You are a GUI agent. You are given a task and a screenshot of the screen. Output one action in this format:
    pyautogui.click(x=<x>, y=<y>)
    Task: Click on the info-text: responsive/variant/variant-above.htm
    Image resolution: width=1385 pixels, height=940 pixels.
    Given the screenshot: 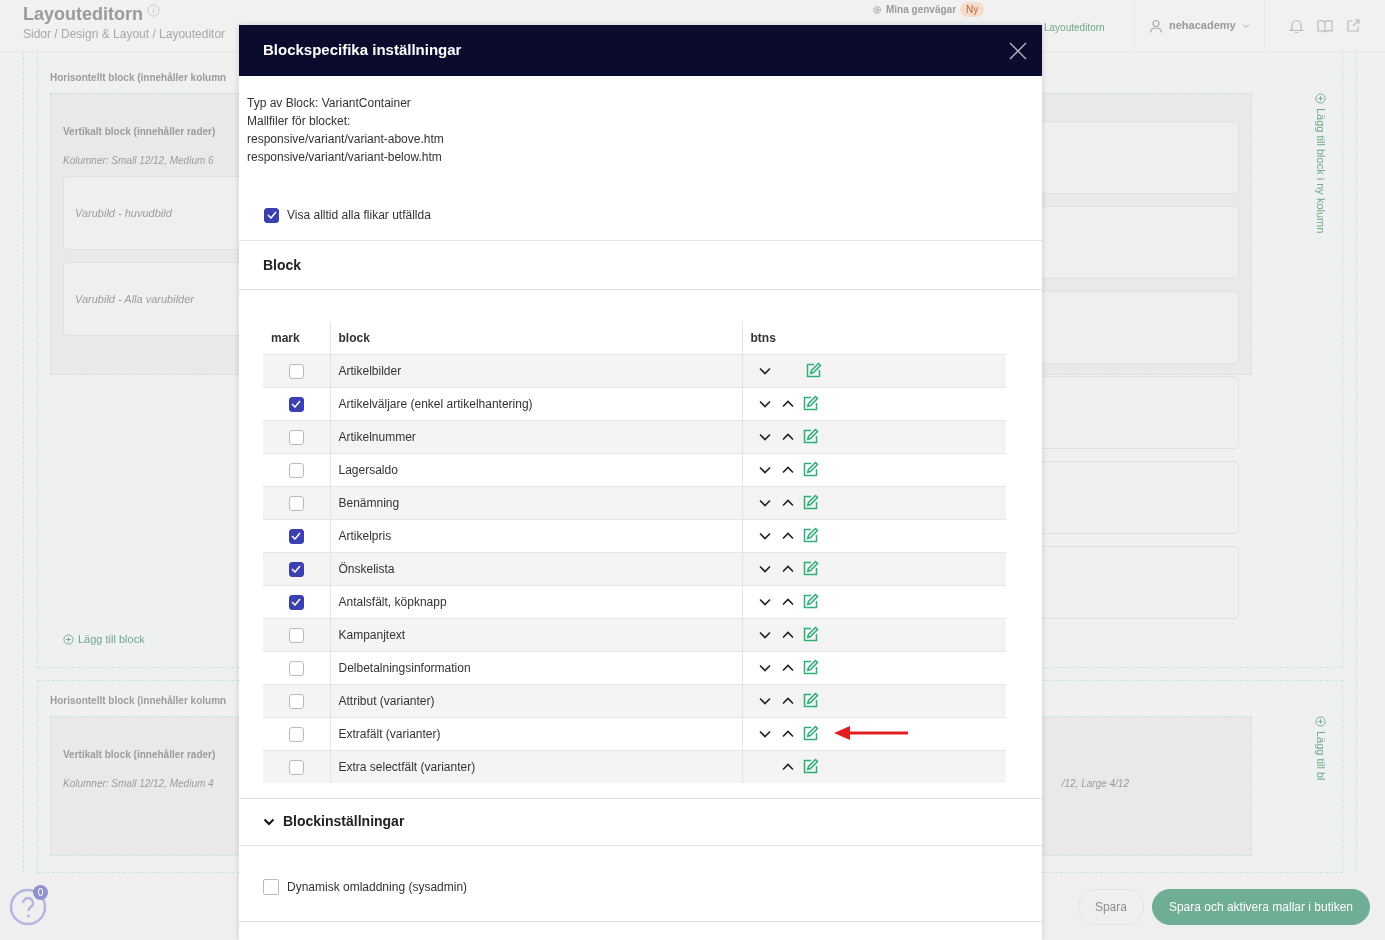 What is the action you would take?
    pyautogui.click(x=346, y=139)
    